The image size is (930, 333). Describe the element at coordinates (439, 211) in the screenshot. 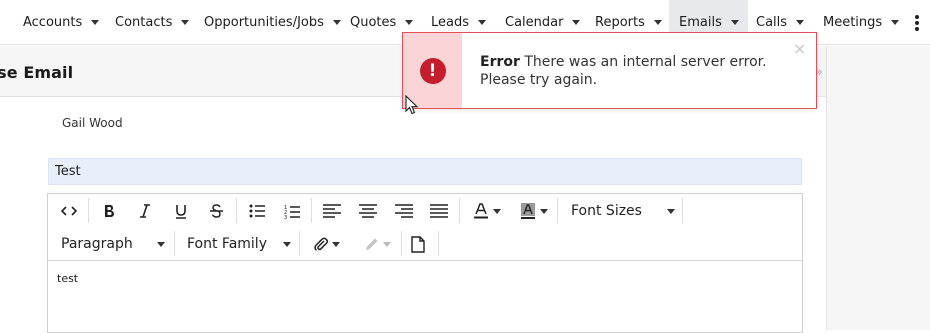

I see `justify-icon` at that location.